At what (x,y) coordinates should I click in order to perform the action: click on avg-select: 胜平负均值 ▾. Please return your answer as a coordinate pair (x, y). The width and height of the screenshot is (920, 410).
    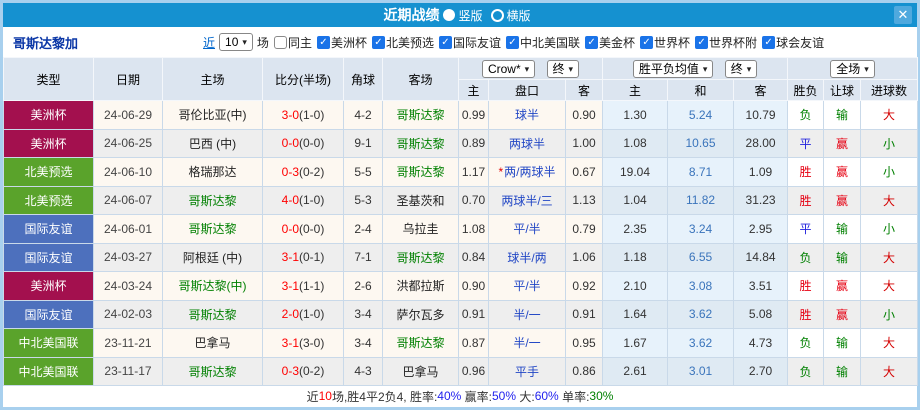
    Looking at the image, I should click on (673, 68).